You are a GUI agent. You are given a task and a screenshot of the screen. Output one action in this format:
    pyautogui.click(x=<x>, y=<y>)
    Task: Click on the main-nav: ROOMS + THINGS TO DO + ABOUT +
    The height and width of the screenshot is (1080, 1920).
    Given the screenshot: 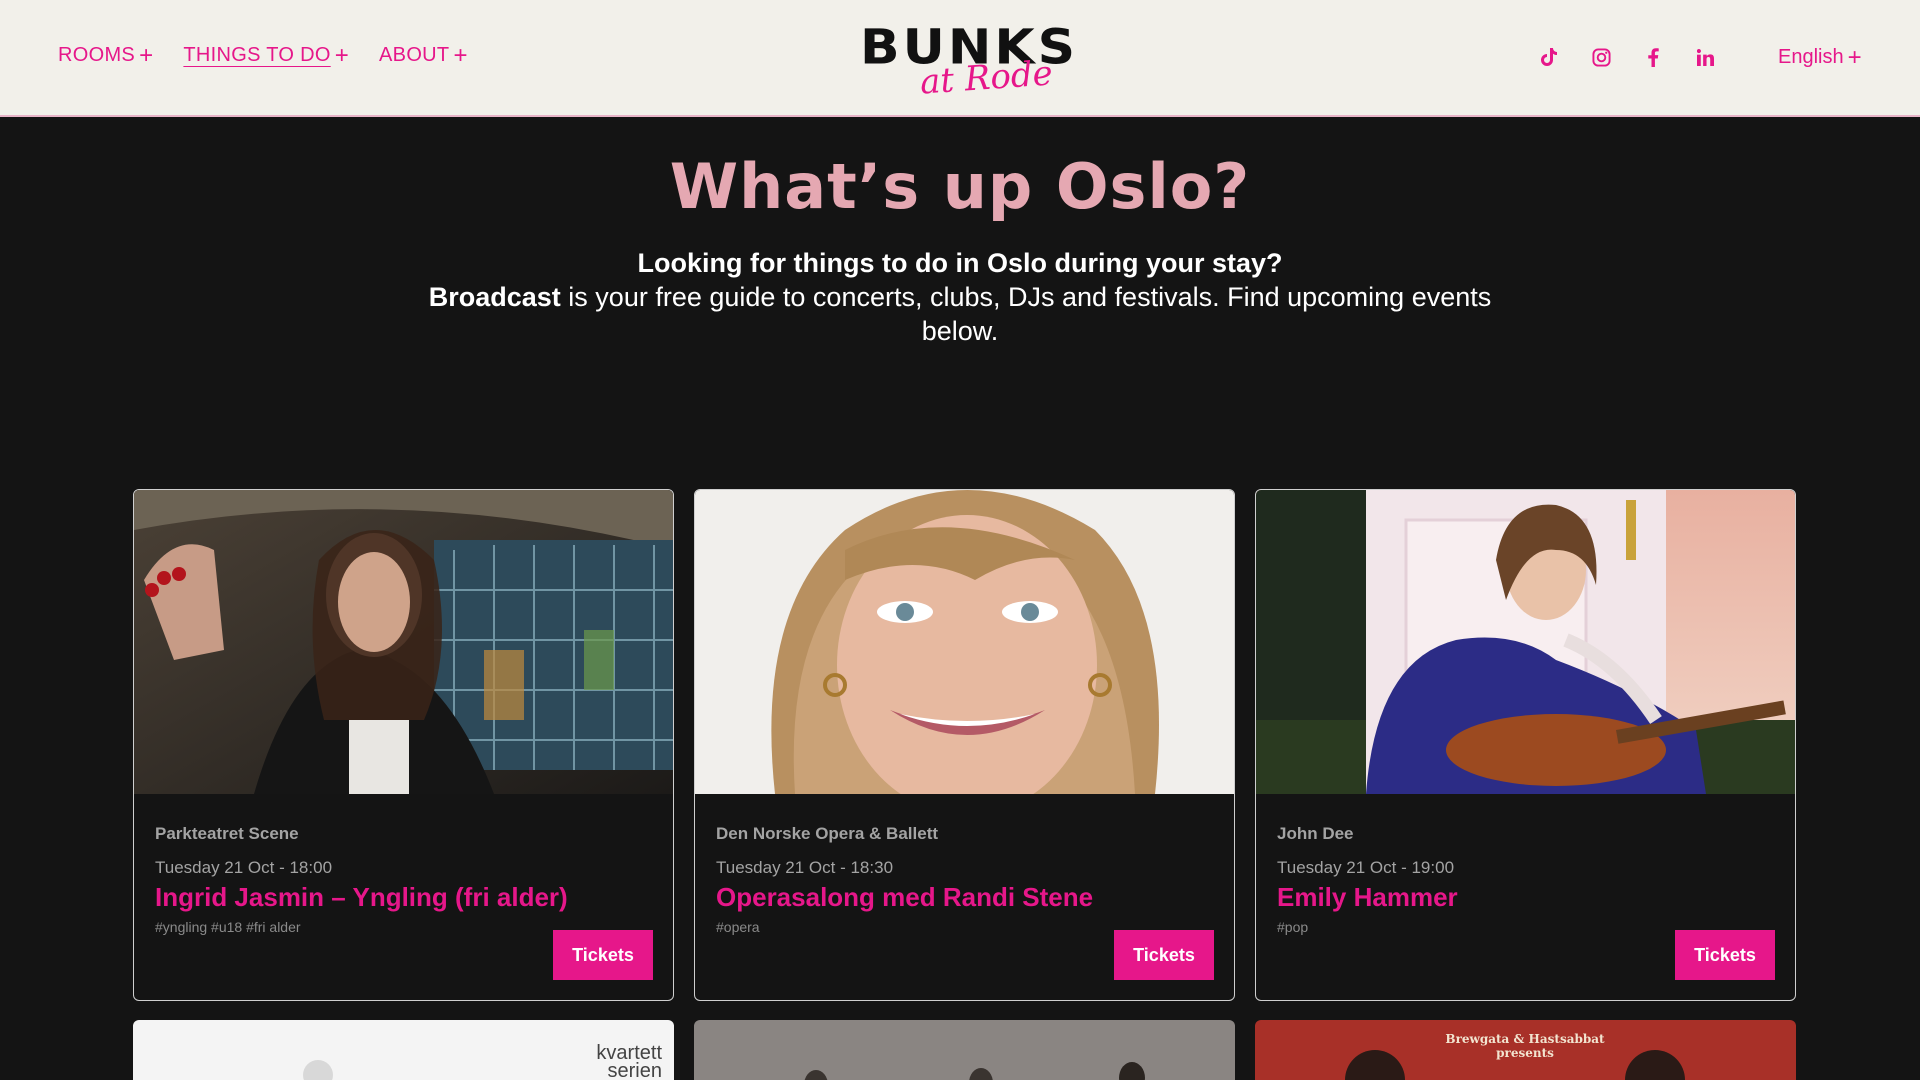 What is the action you would take?
    pyautogui.click(x=263, y=55)
    